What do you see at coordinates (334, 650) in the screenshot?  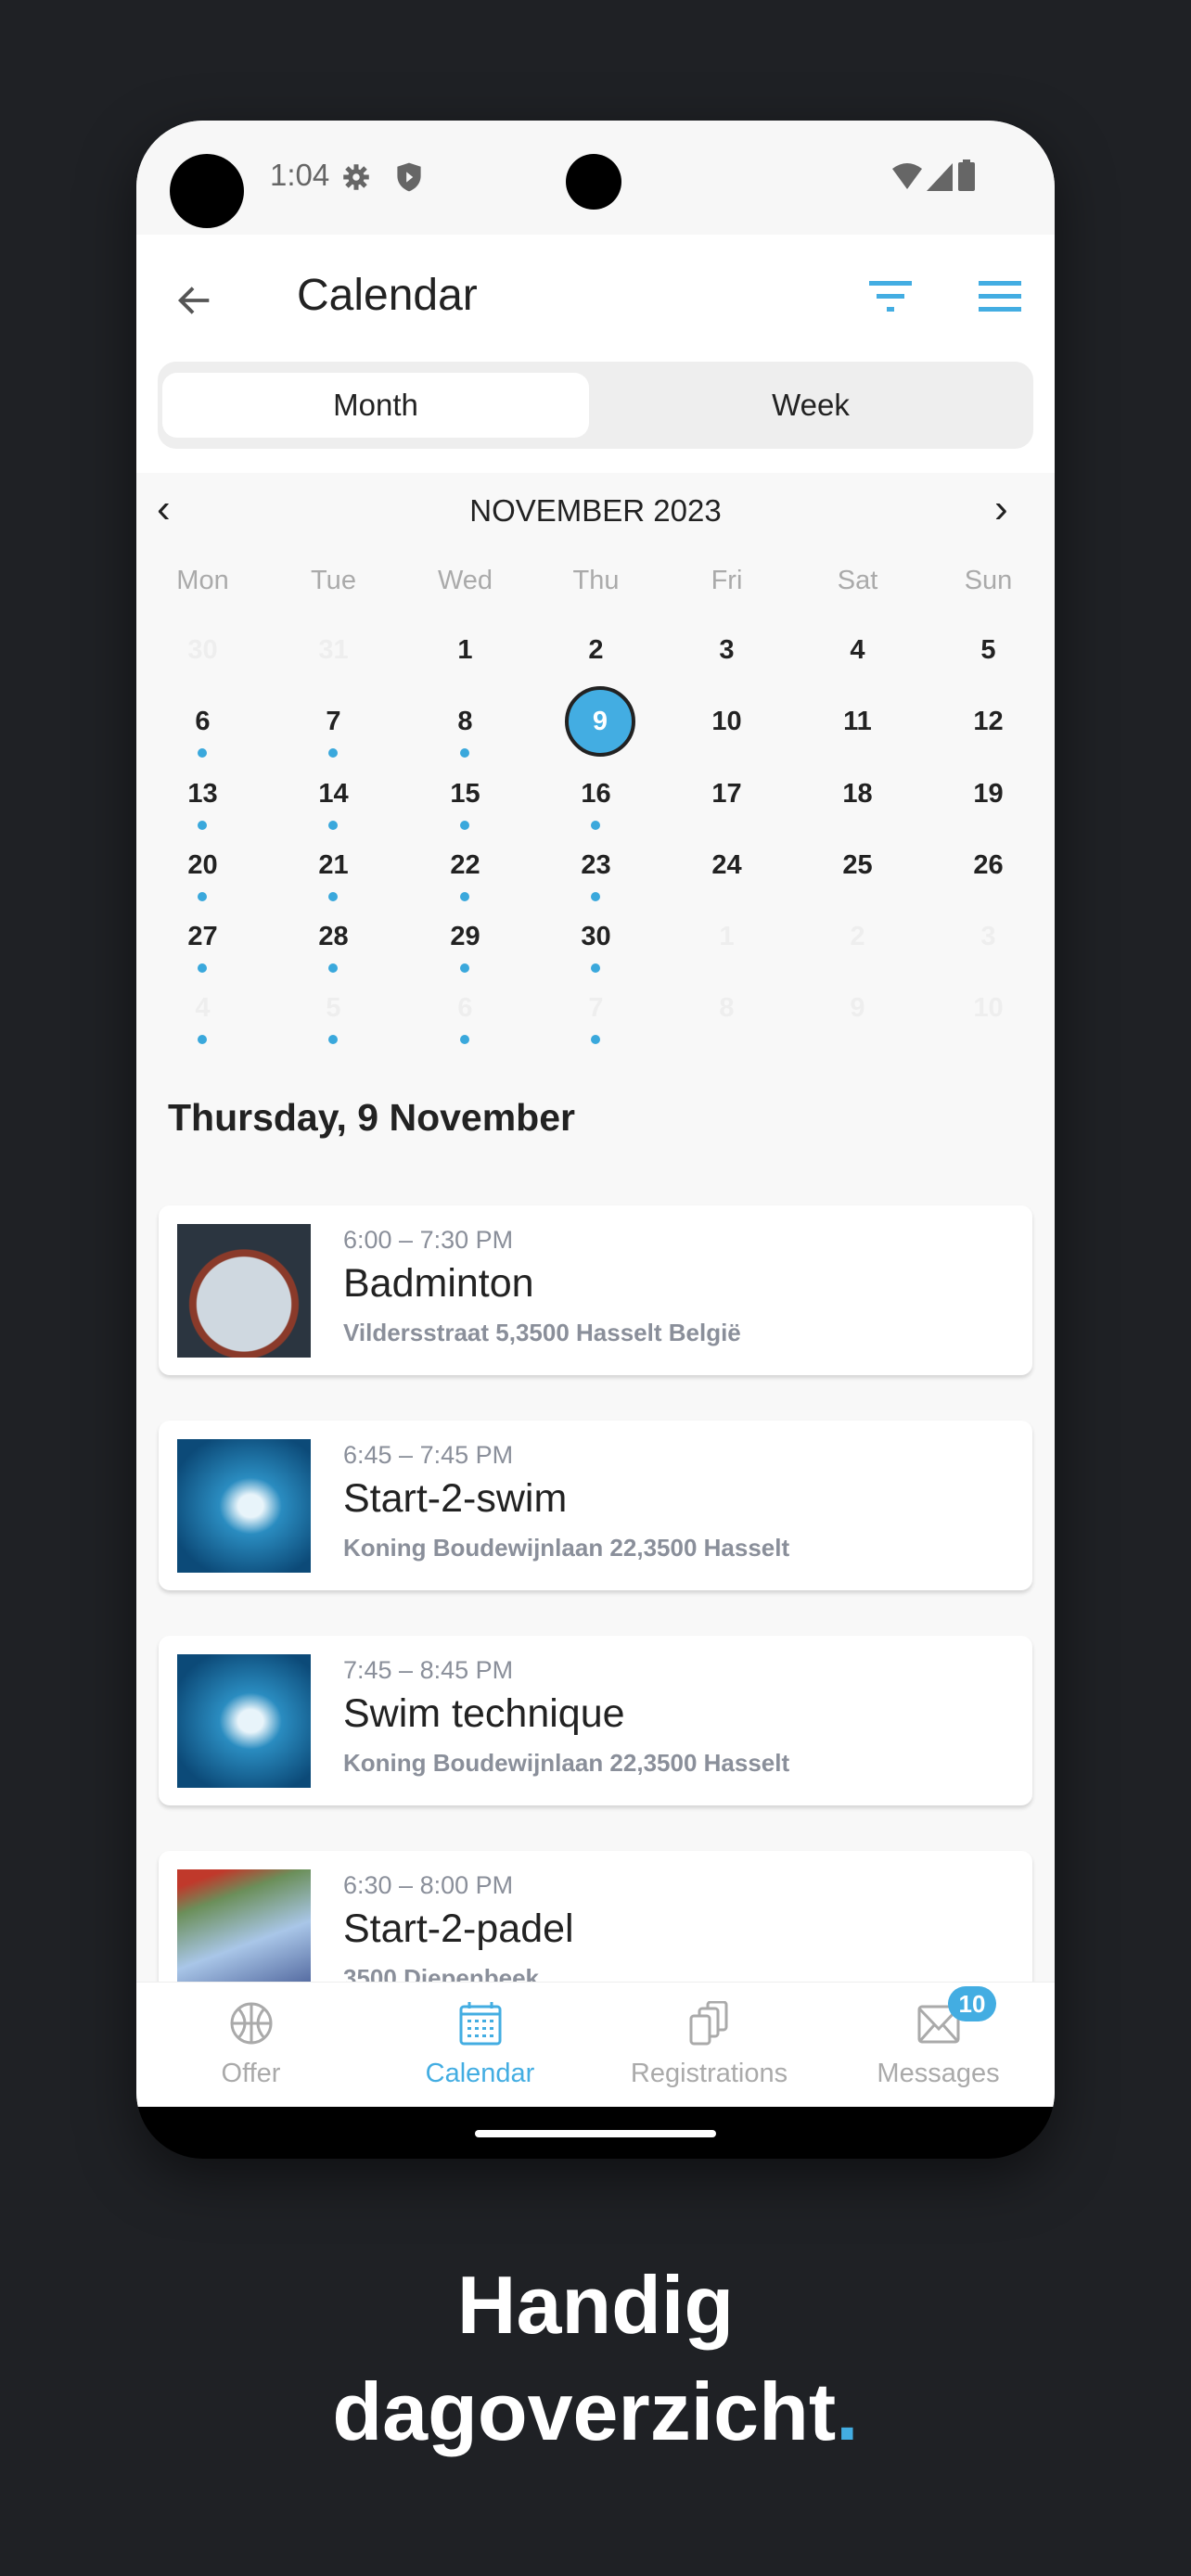 I see `calendar-day: 31` at bounding box center [334, 650].